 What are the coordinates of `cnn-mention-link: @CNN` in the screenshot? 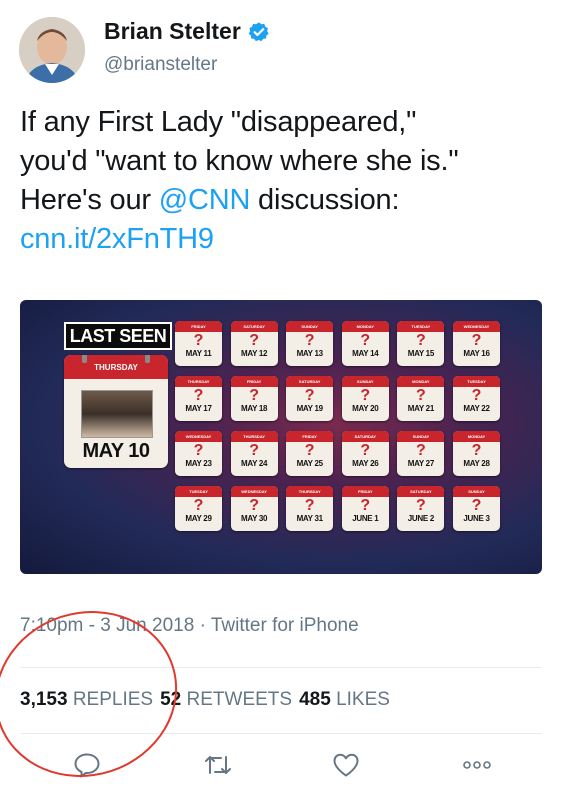 It's located at (205, 200).